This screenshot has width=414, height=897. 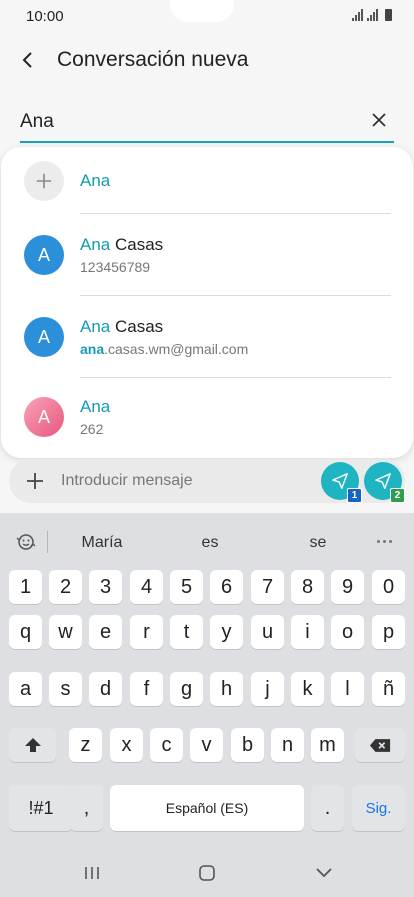 What do you see at coordinates (327, 808) in the screenshot?
I see `period-key: .` at bounding box center [327, 808].